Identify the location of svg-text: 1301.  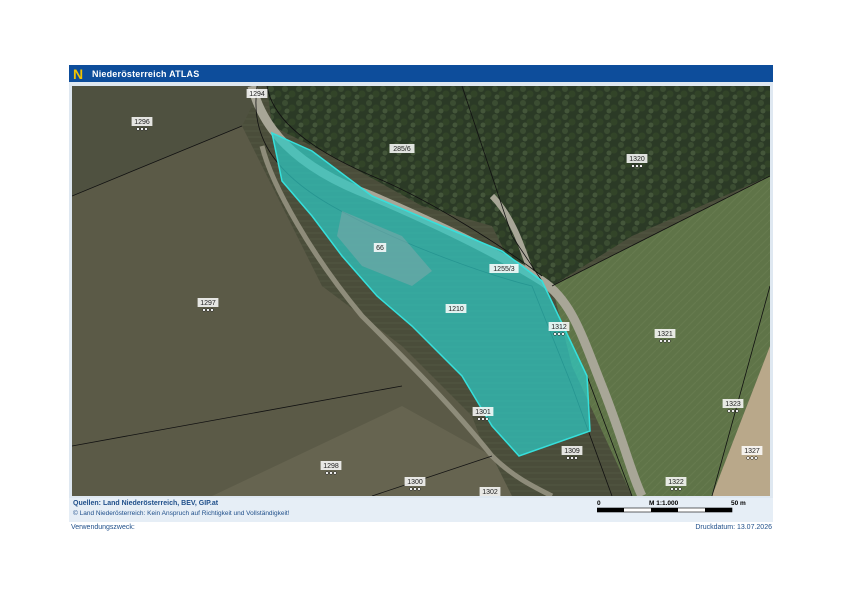
(483, 412).